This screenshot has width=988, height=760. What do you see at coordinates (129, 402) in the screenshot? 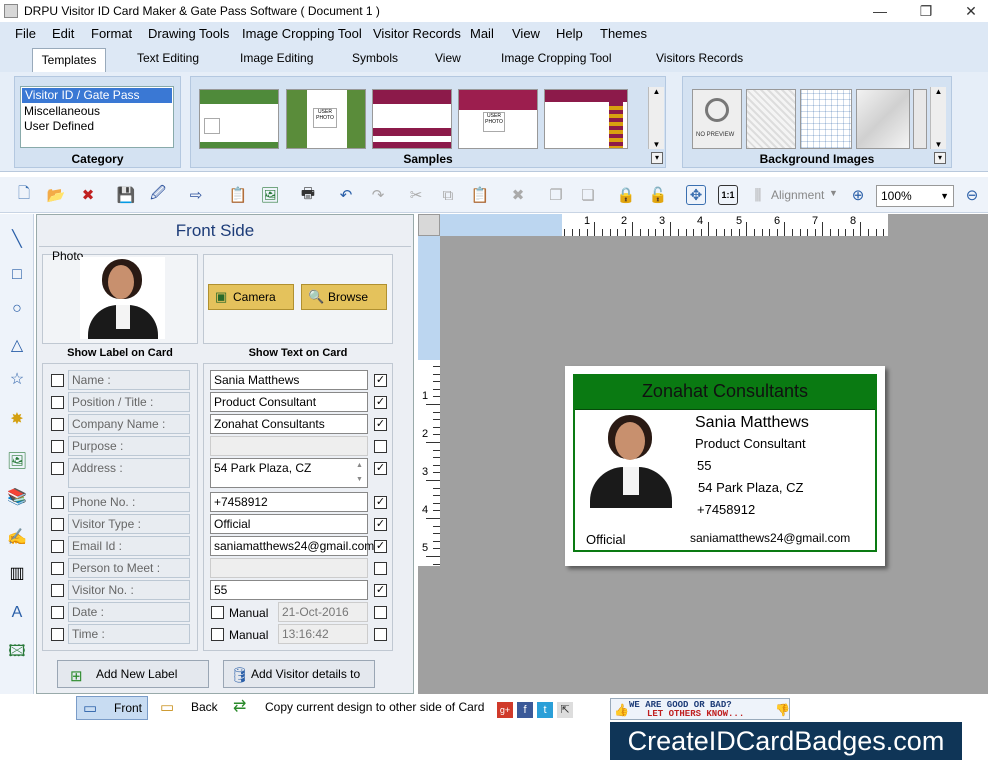
I see `field-label: Position / Title :` at bounding box center [129, 402].